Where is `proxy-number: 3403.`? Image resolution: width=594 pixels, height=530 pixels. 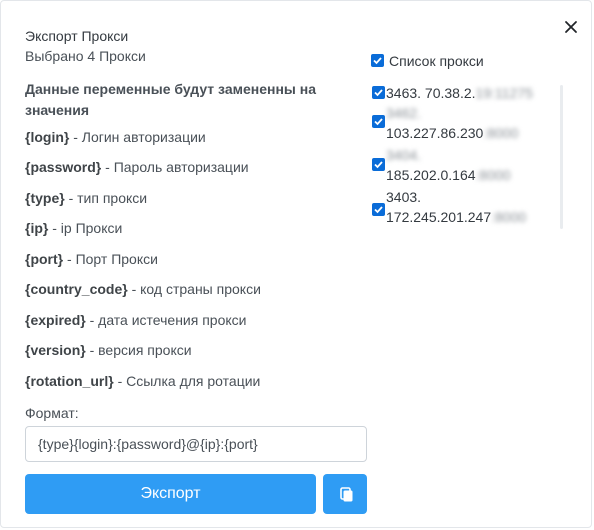
proxy-number: 3403. is located at coordinates (404, 197).